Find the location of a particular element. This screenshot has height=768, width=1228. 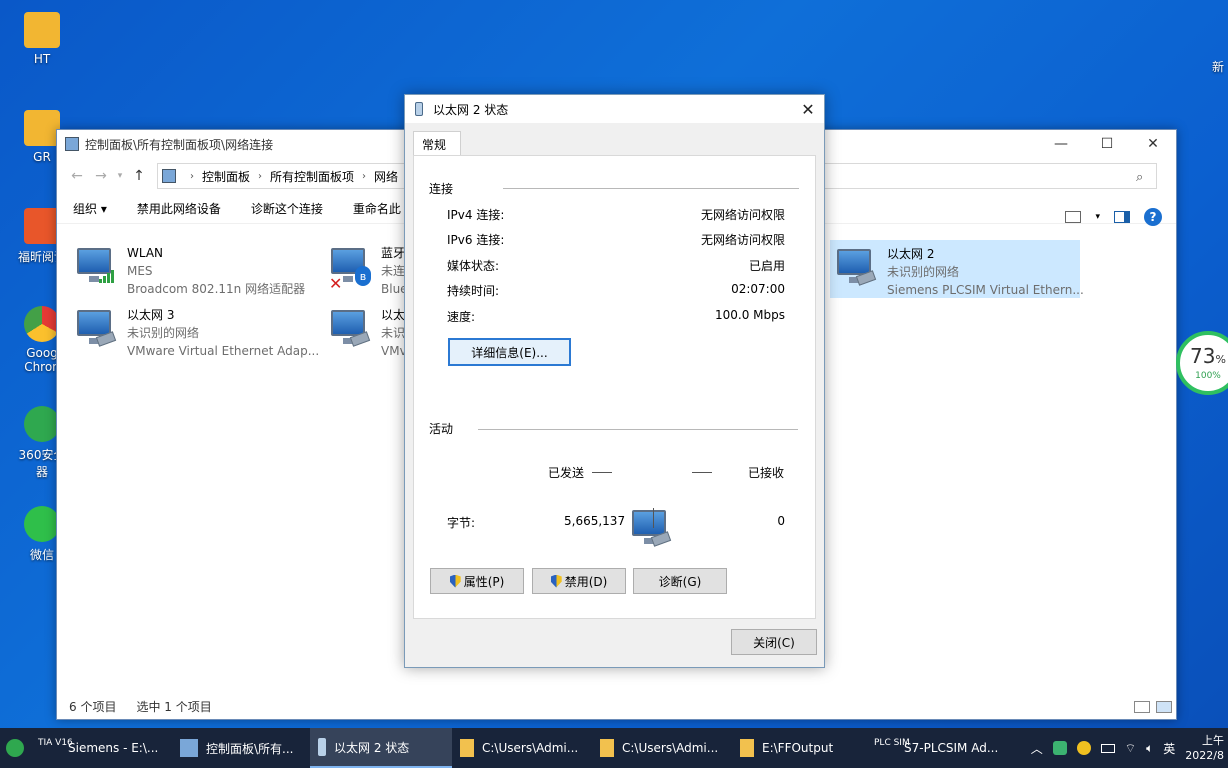

chevron-down-icon: ▾ is located at coordinates (1097, 217).